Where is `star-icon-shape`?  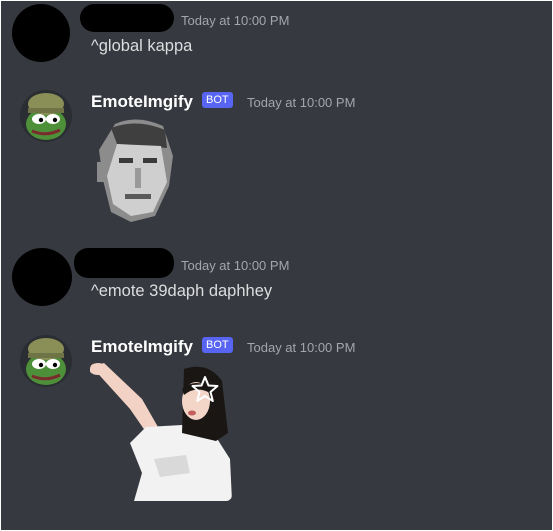
star-icon-shape is located at coordinates (205, 389).